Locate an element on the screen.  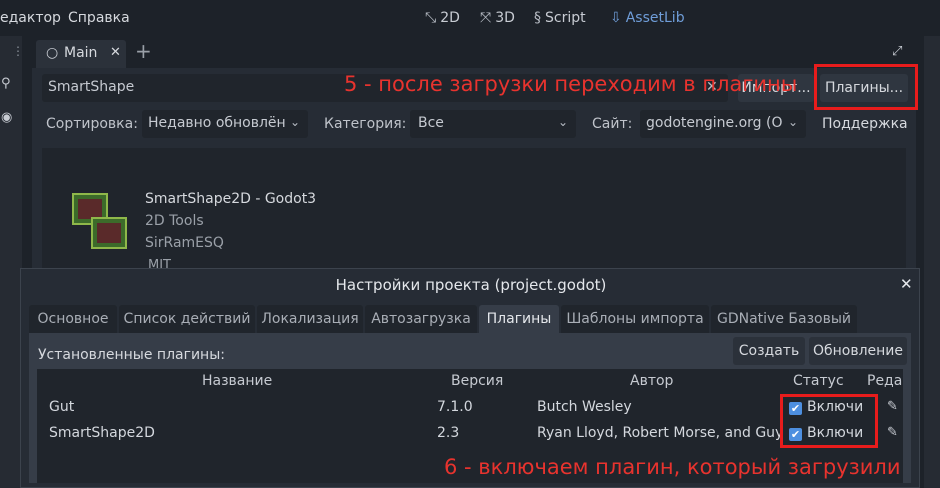
highlight-status-checkboxes is located at coordinates (829, 421).